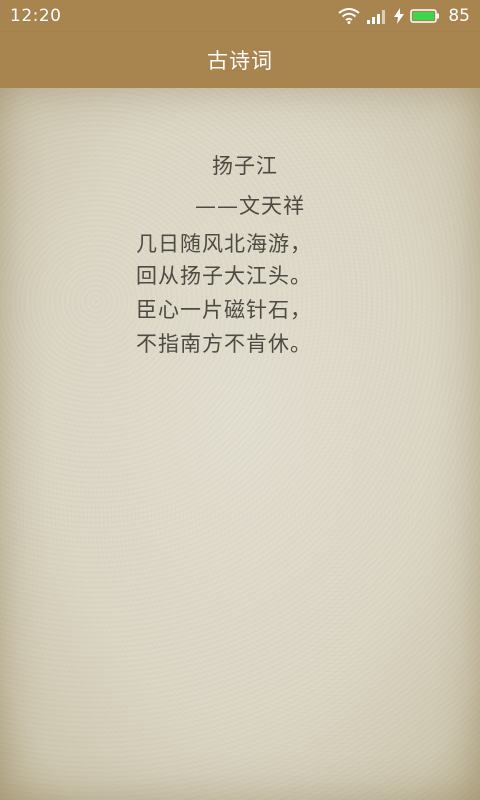 The image size is (480, 800). I want to click on charging-bolt-icon, so click(399, 16).